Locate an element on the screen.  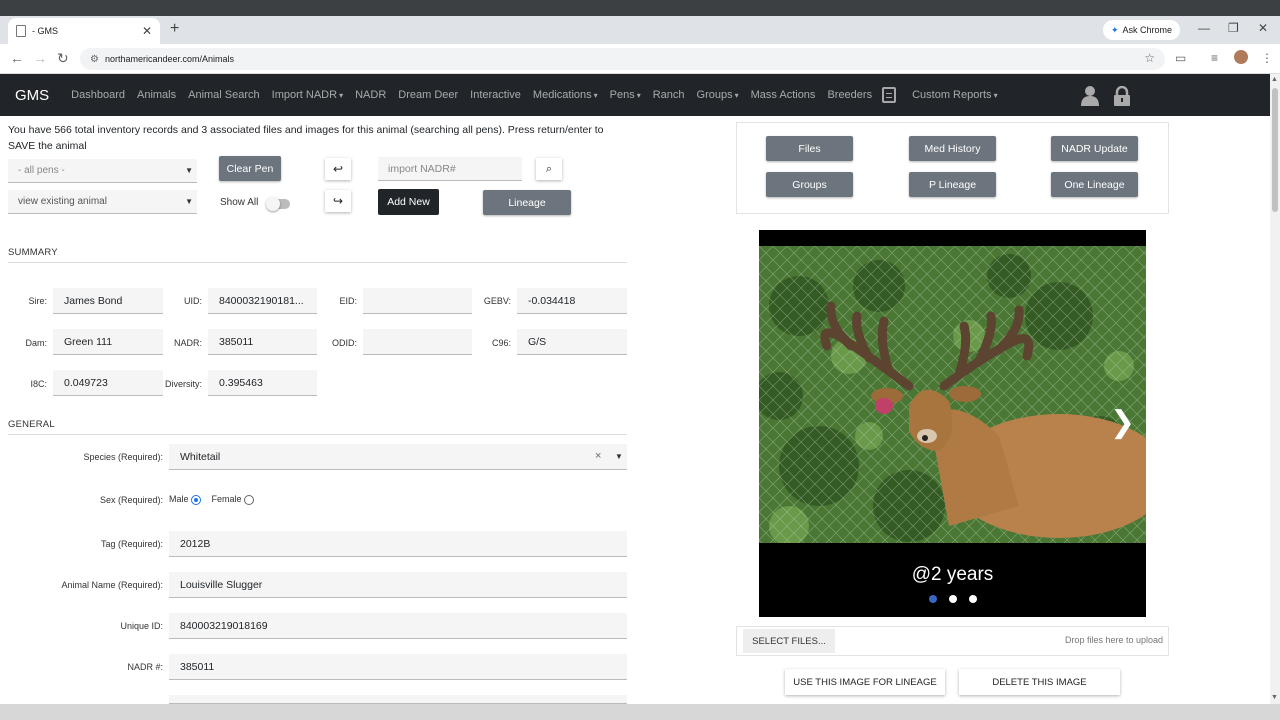
show-all-toggle is located at coordinates (278, 204).